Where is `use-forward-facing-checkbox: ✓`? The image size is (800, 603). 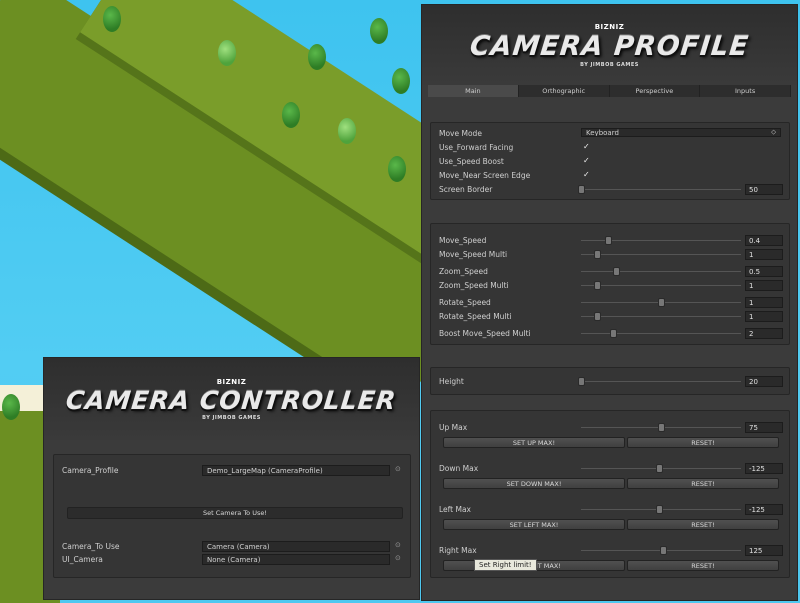
use-forward-facing-checkbox: ✓ is located at coordinates (587, 147).